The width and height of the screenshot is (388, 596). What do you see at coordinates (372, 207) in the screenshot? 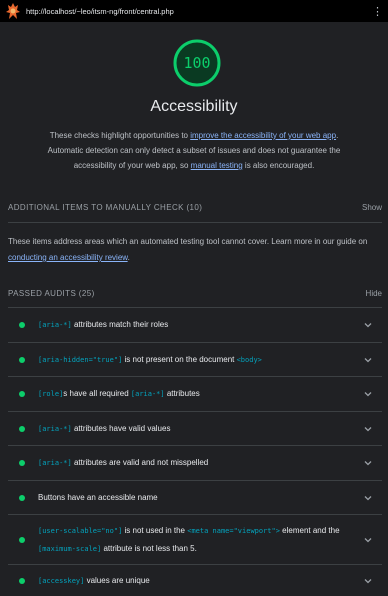
I see `manual-check-show-toggle: Show` at bounding box center [372, 207].